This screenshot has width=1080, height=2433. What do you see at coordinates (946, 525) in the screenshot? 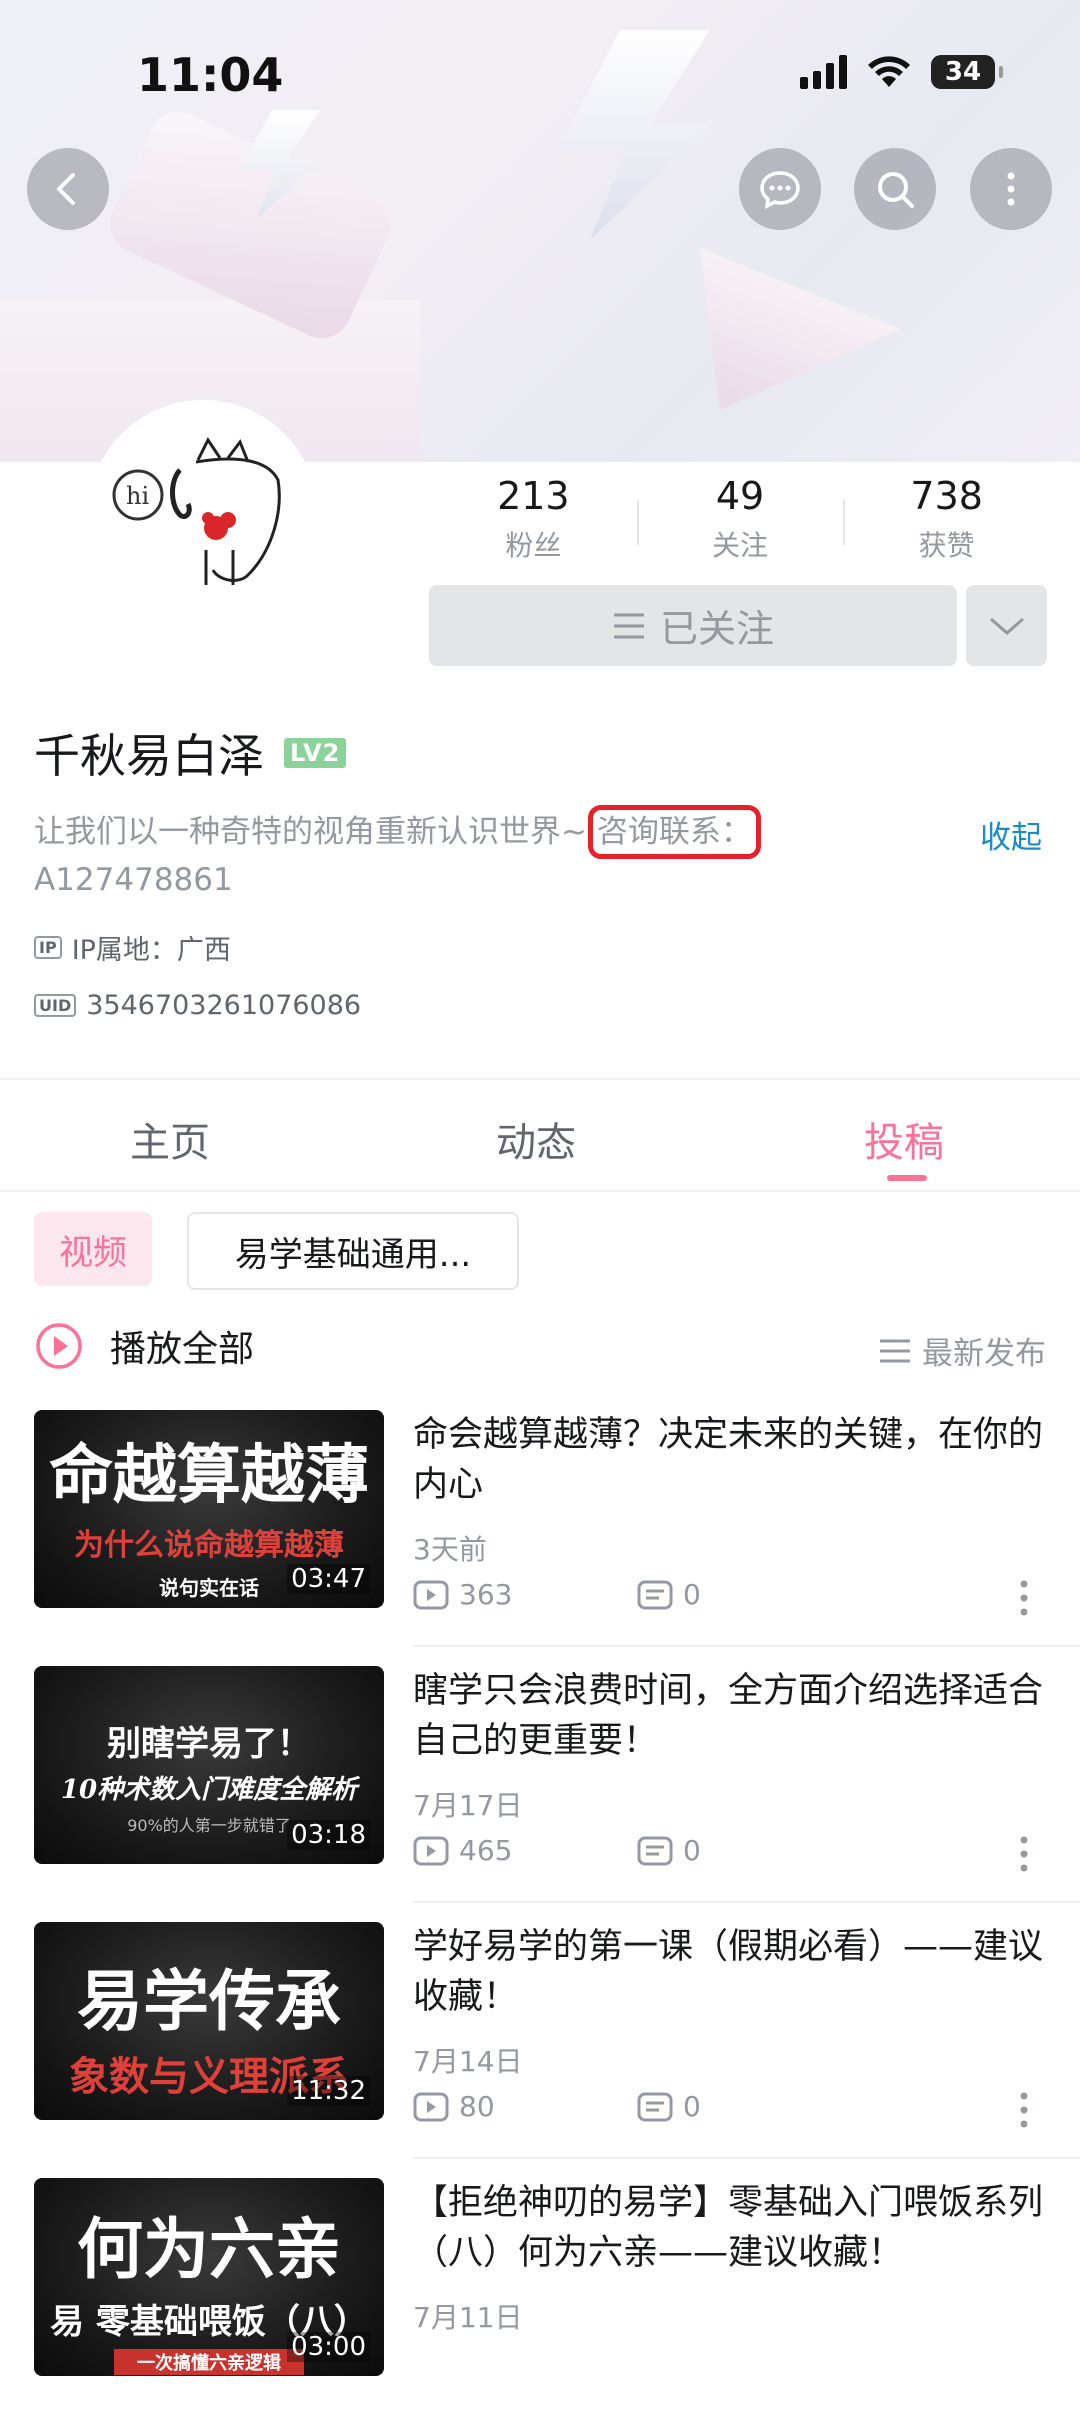
I see `stat-likes: 738 获赞` at bounding box center [946, 525].